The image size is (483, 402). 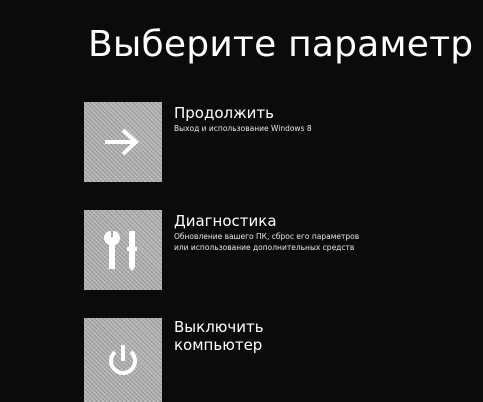 I want to click on option-continue-title: Продолжить, so click(x=224, y=113).